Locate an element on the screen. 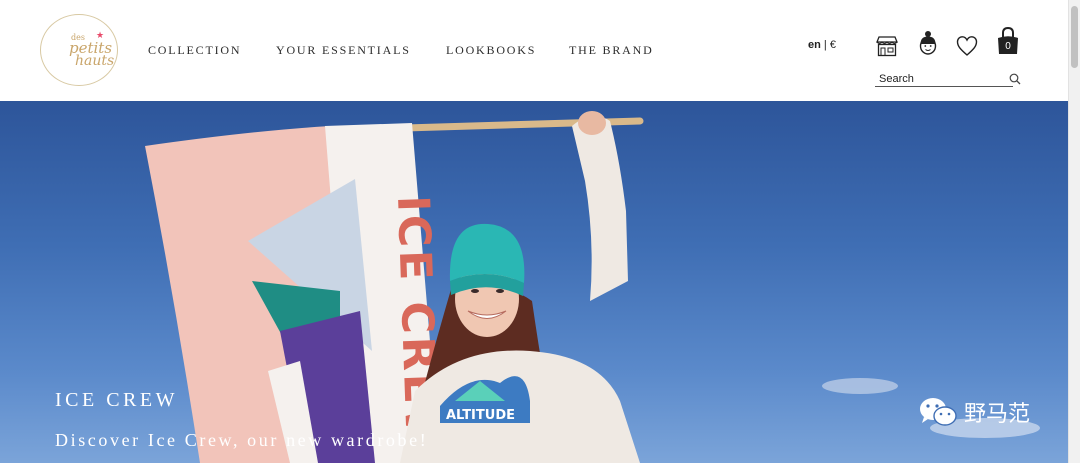 The height and width of the screenshot is (463, 1080). watermark-text: 野马范 is located at coordinates (997, 414).